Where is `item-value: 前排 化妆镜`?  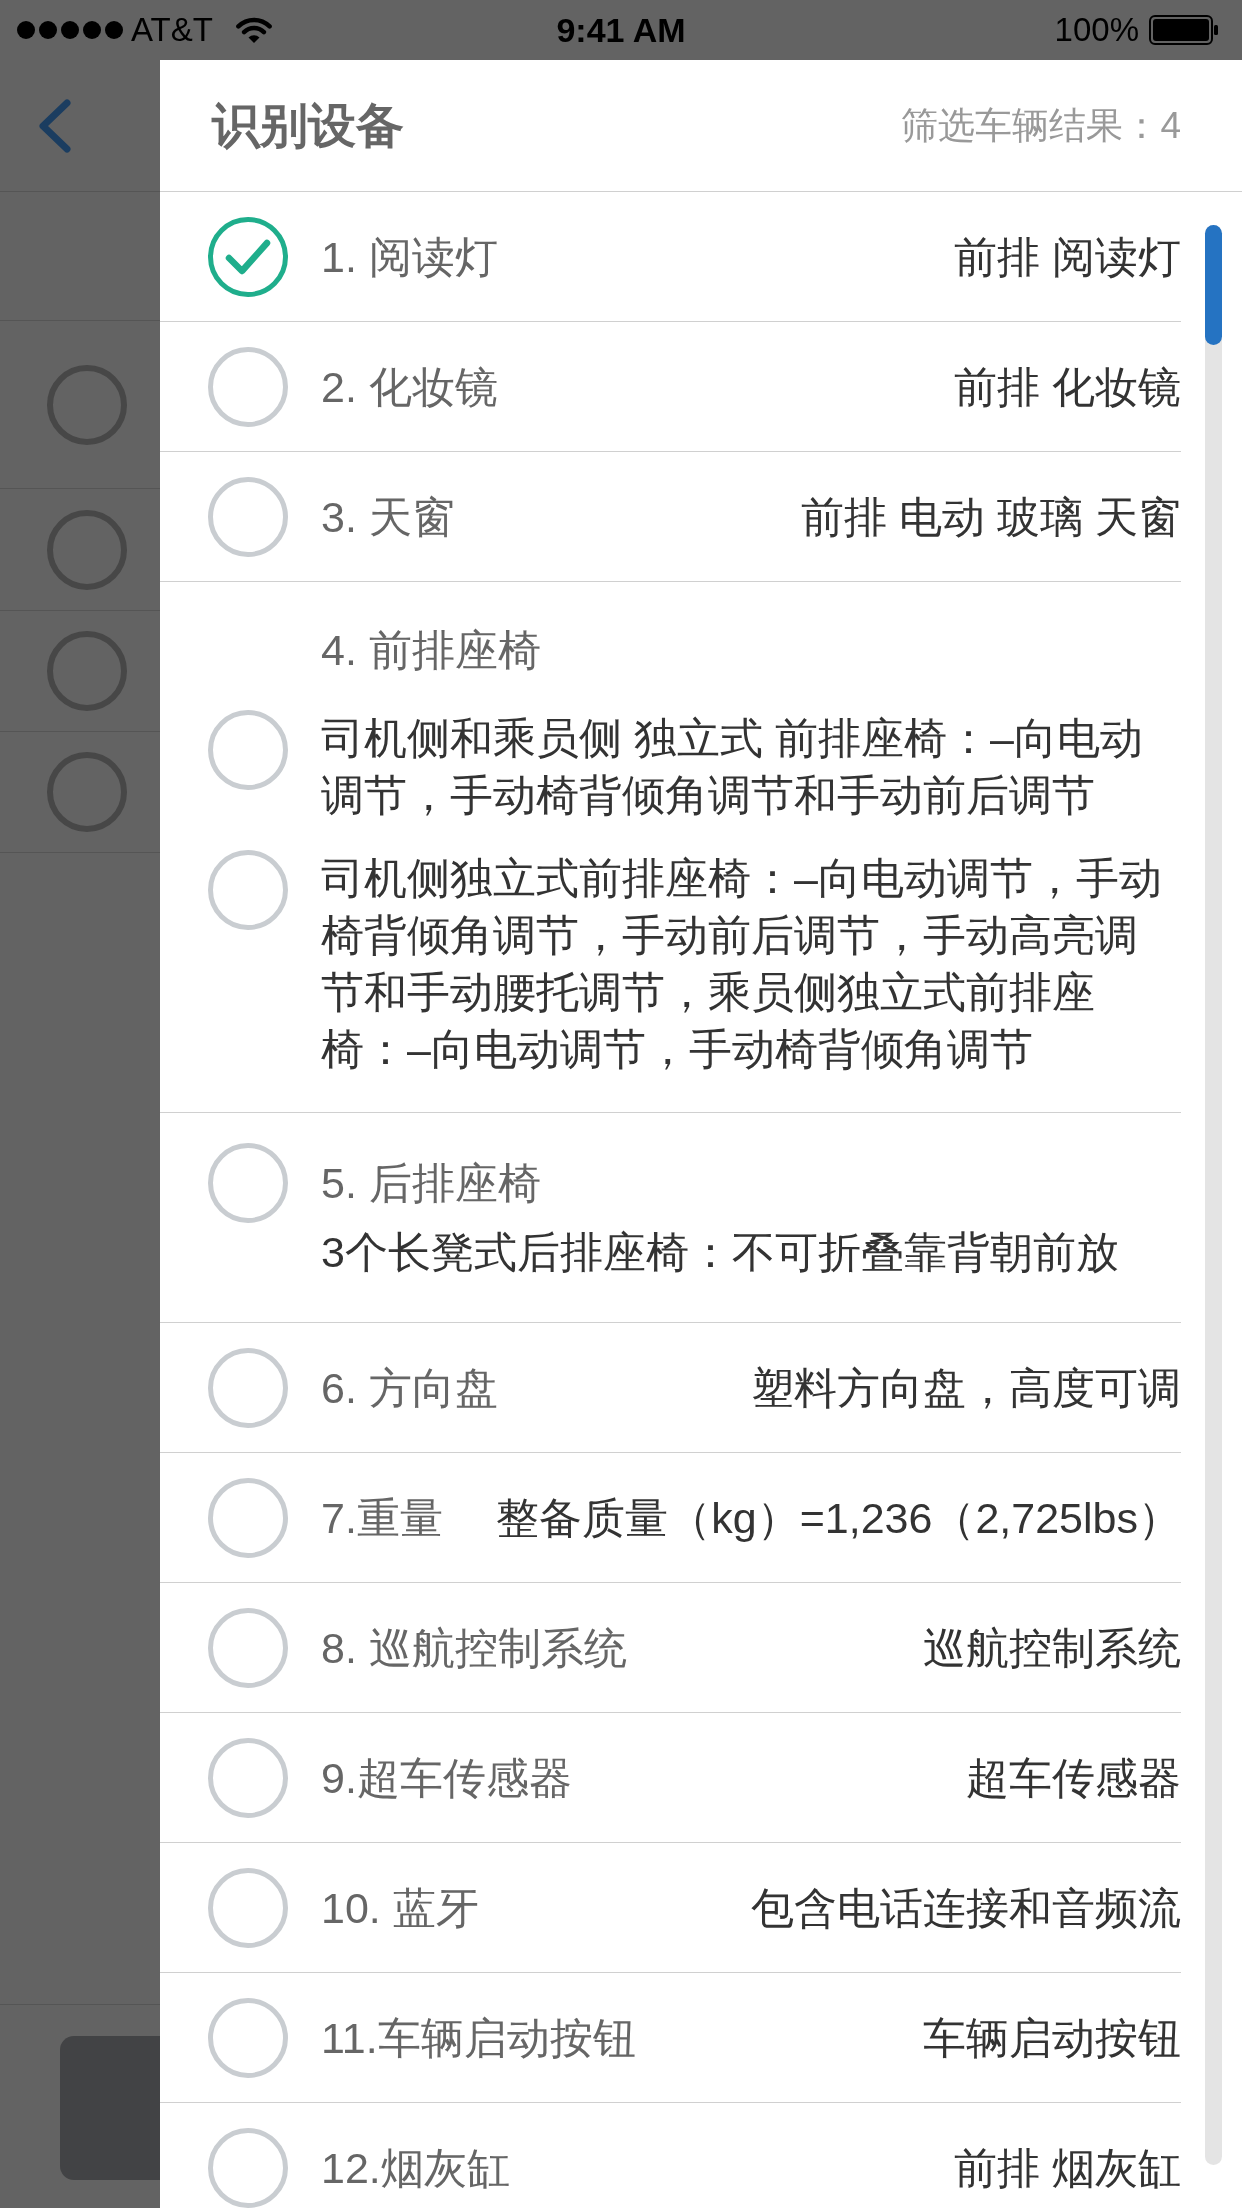 item-value: 前排 化妆镜 is located at coordinates (1067, 387).